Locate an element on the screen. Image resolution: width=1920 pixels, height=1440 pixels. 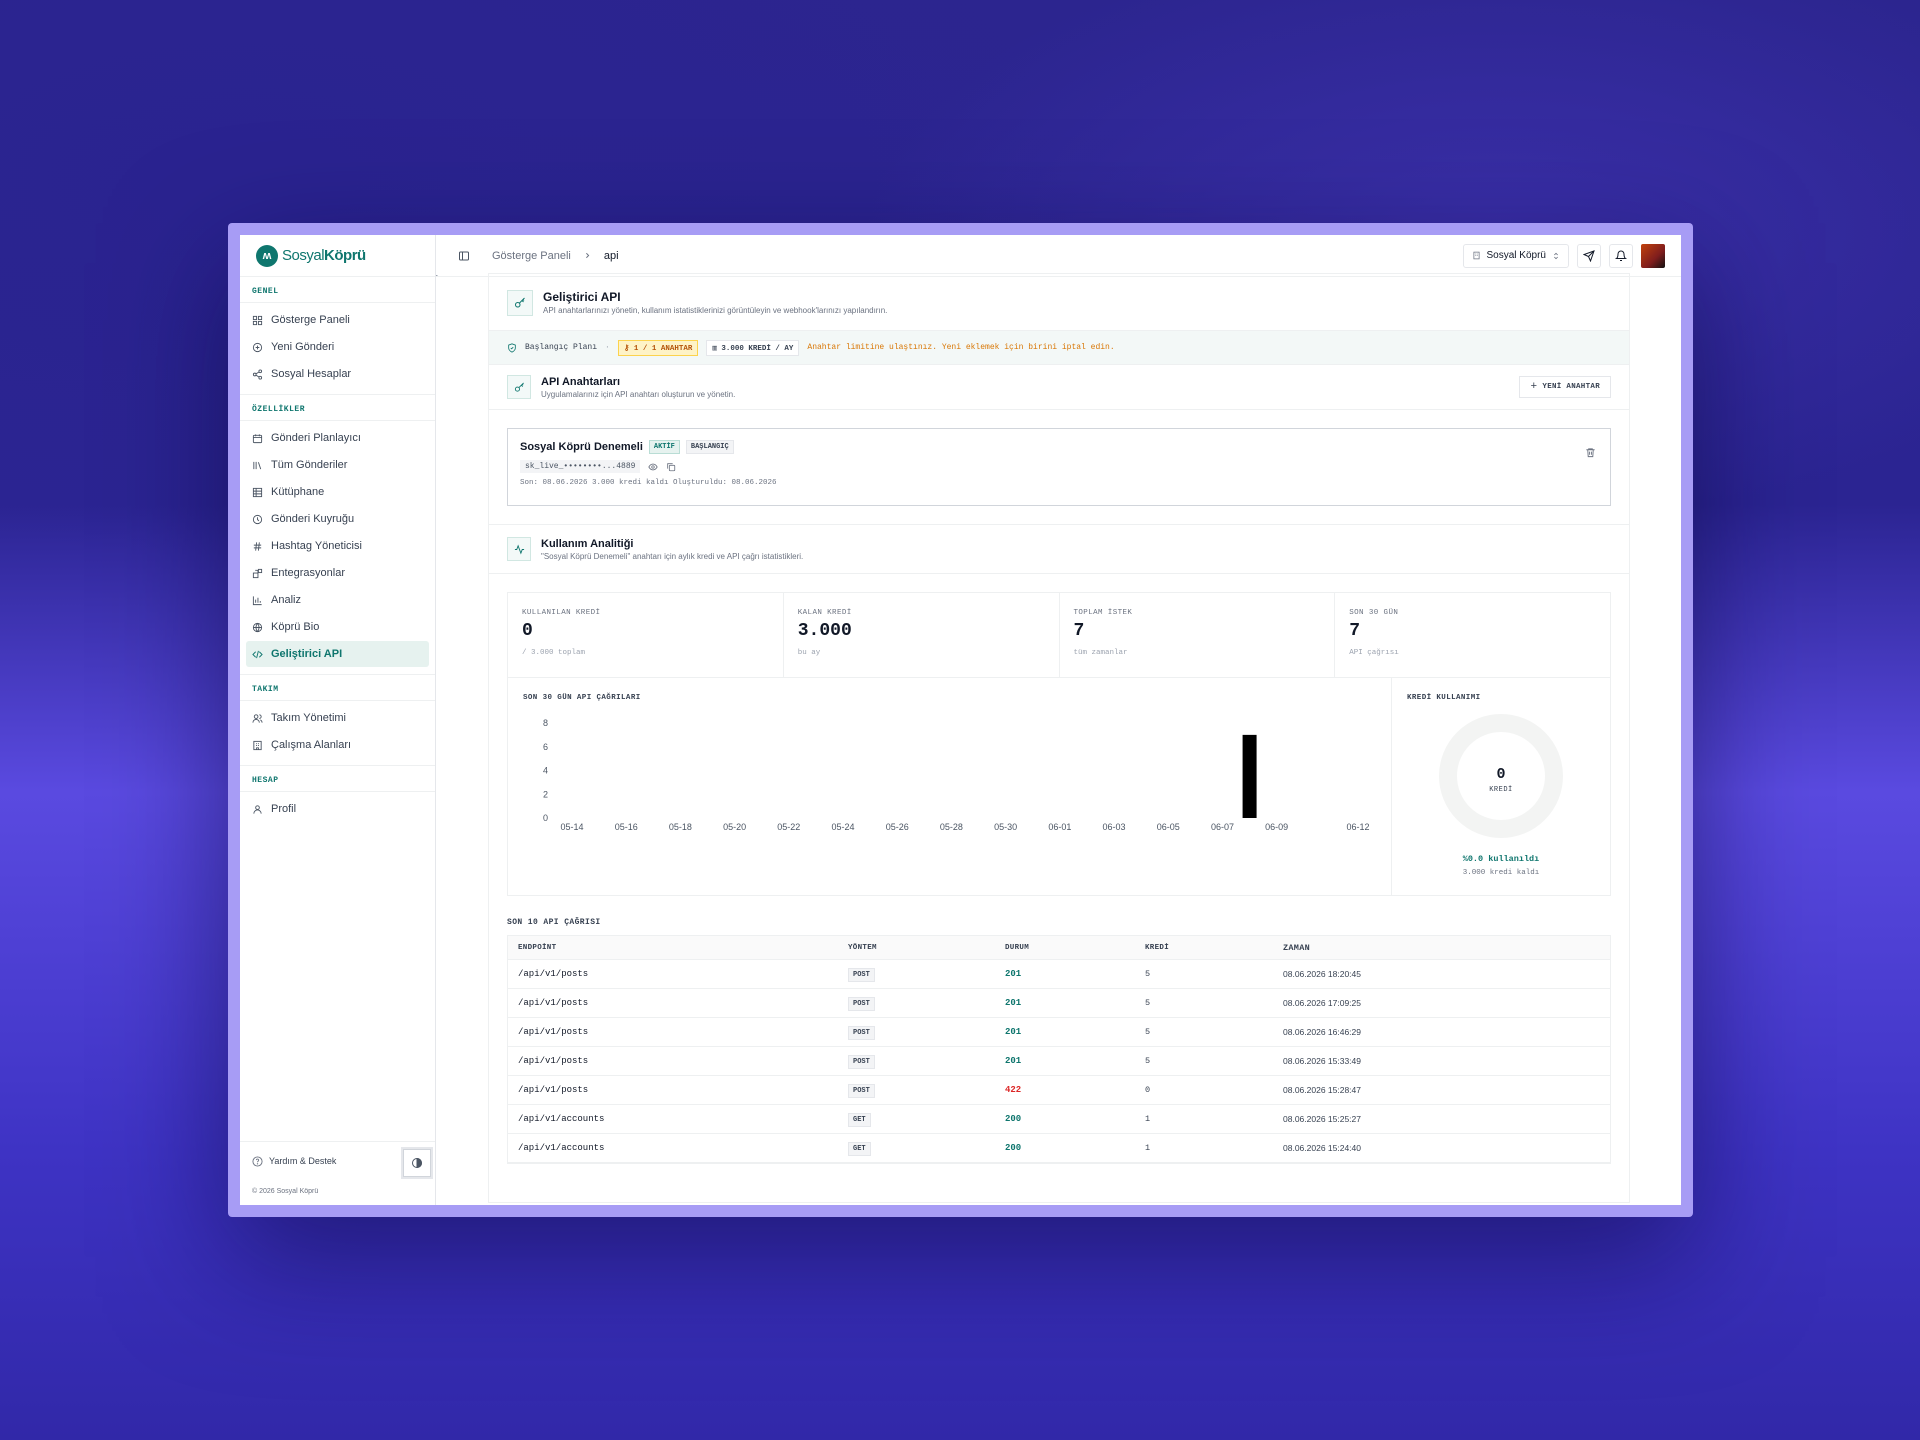
table-row: /api/v1/posts POST 201 5 08.06.2026 15:33:49 is located at coordinates (1059, 1061).